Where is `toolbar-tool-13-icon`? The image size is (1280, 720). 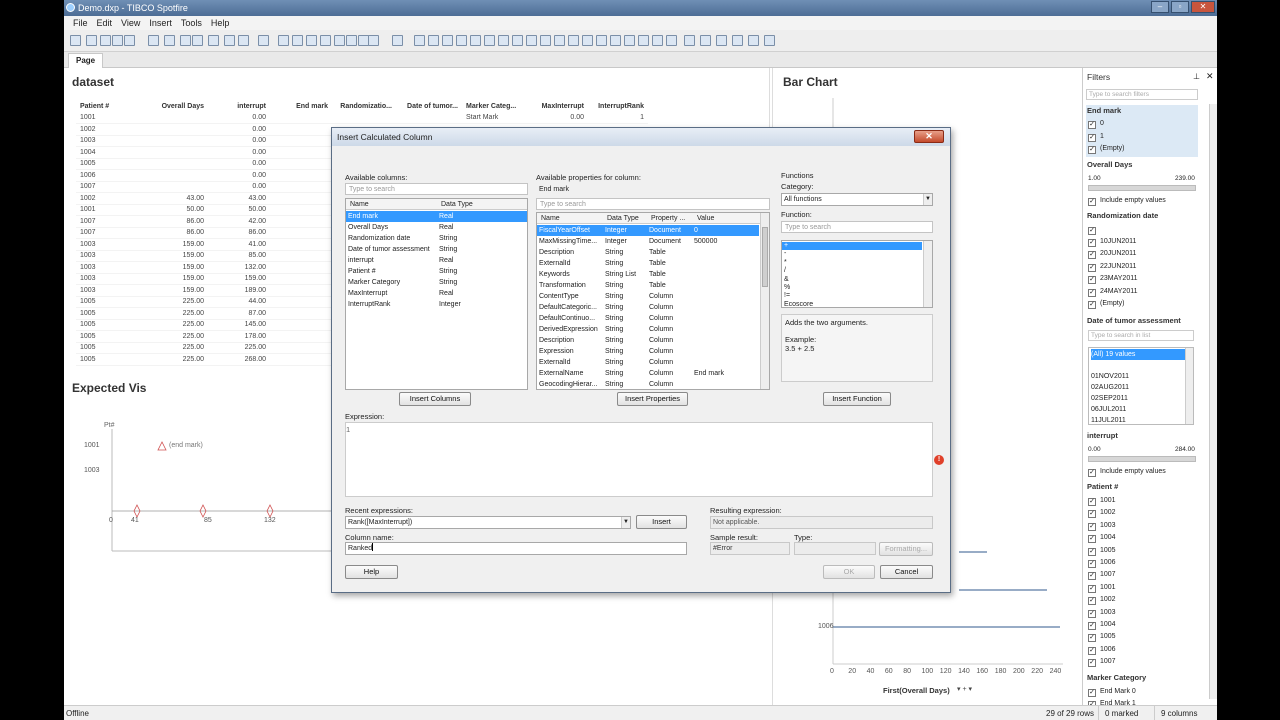
toolbar-tool-13-icon is located at coordinates (283, 40).